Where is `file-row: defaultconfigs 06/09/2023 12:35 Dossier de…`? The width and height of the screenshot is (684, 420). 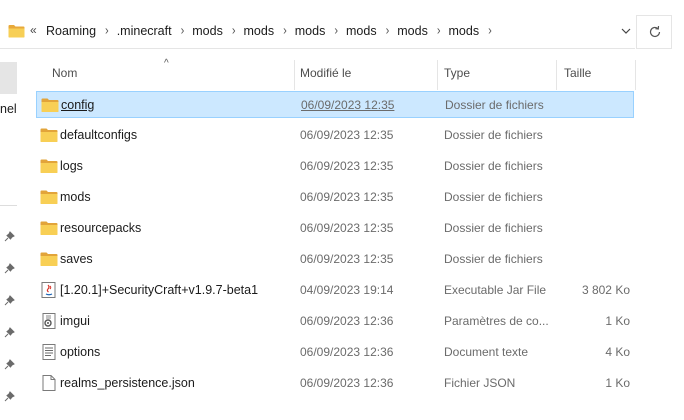
file-row: defaultconfigs 06/09/2023 12:35 Dossier de… is located at coordinates (335, 135).